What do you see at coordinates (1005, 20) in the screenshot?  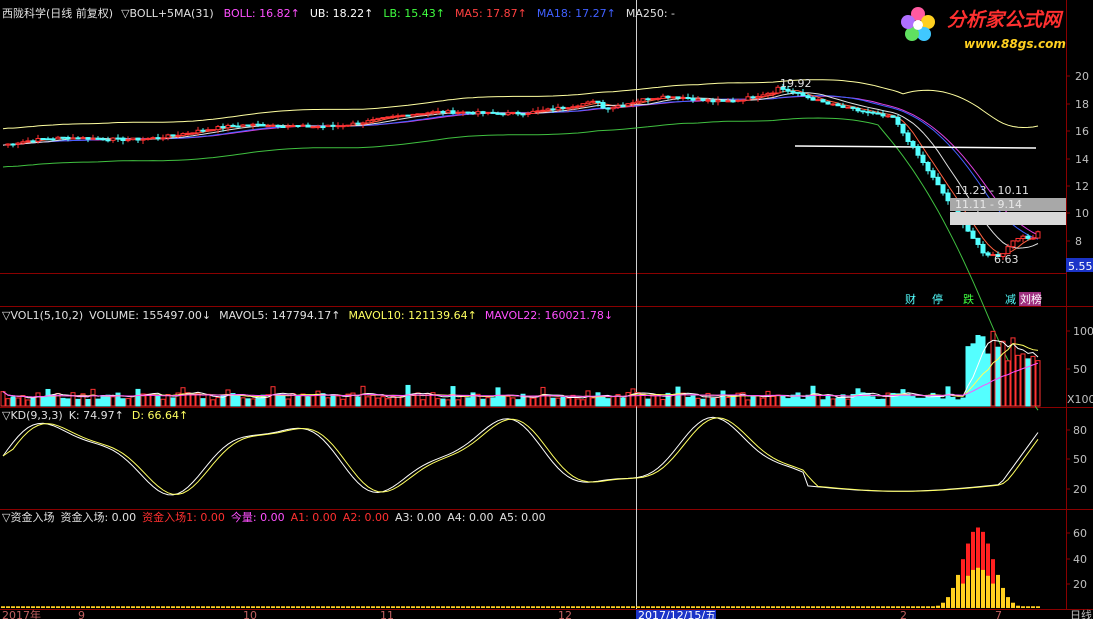 I see `logo-title: 分析家公式网` at bounding box center [1005, 20].